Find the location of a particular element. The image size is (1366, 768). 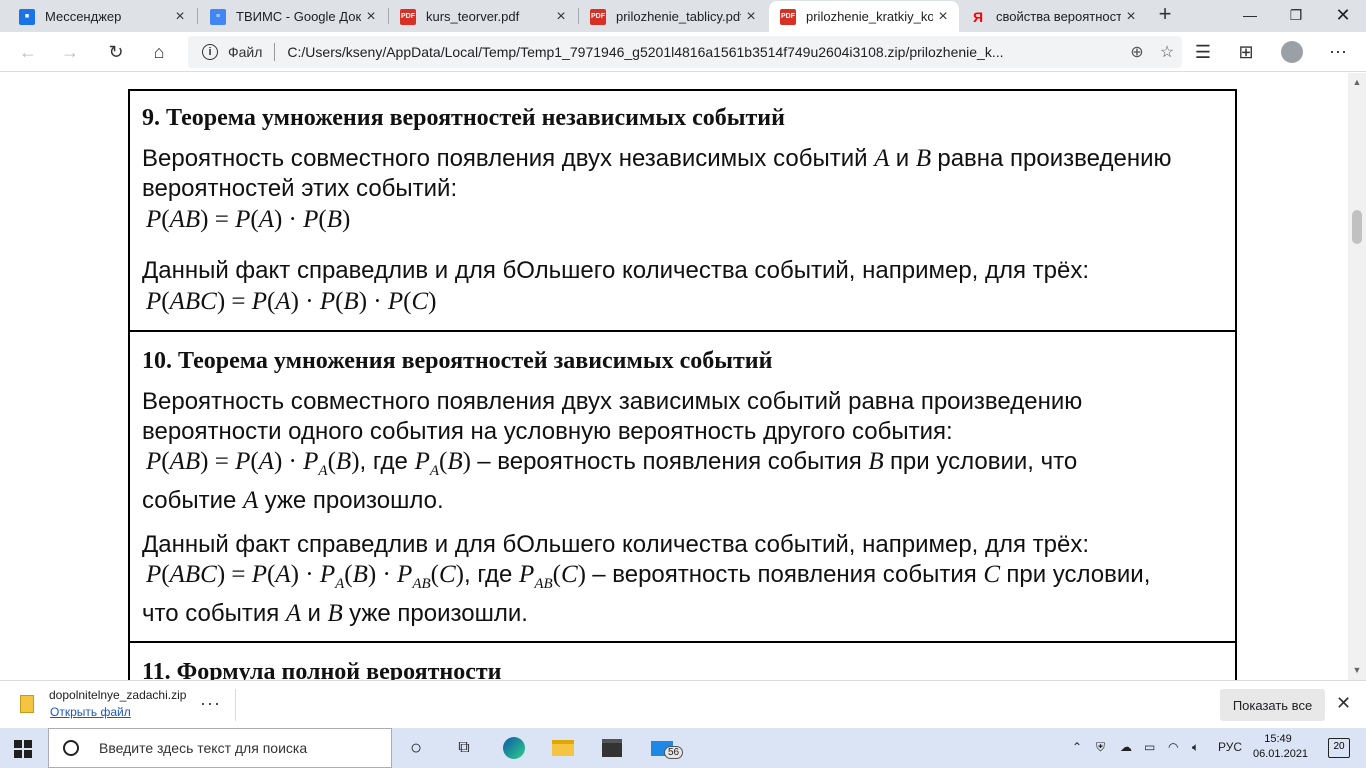

collections-icon: ⊞ is located at coordinates (1246, 52).